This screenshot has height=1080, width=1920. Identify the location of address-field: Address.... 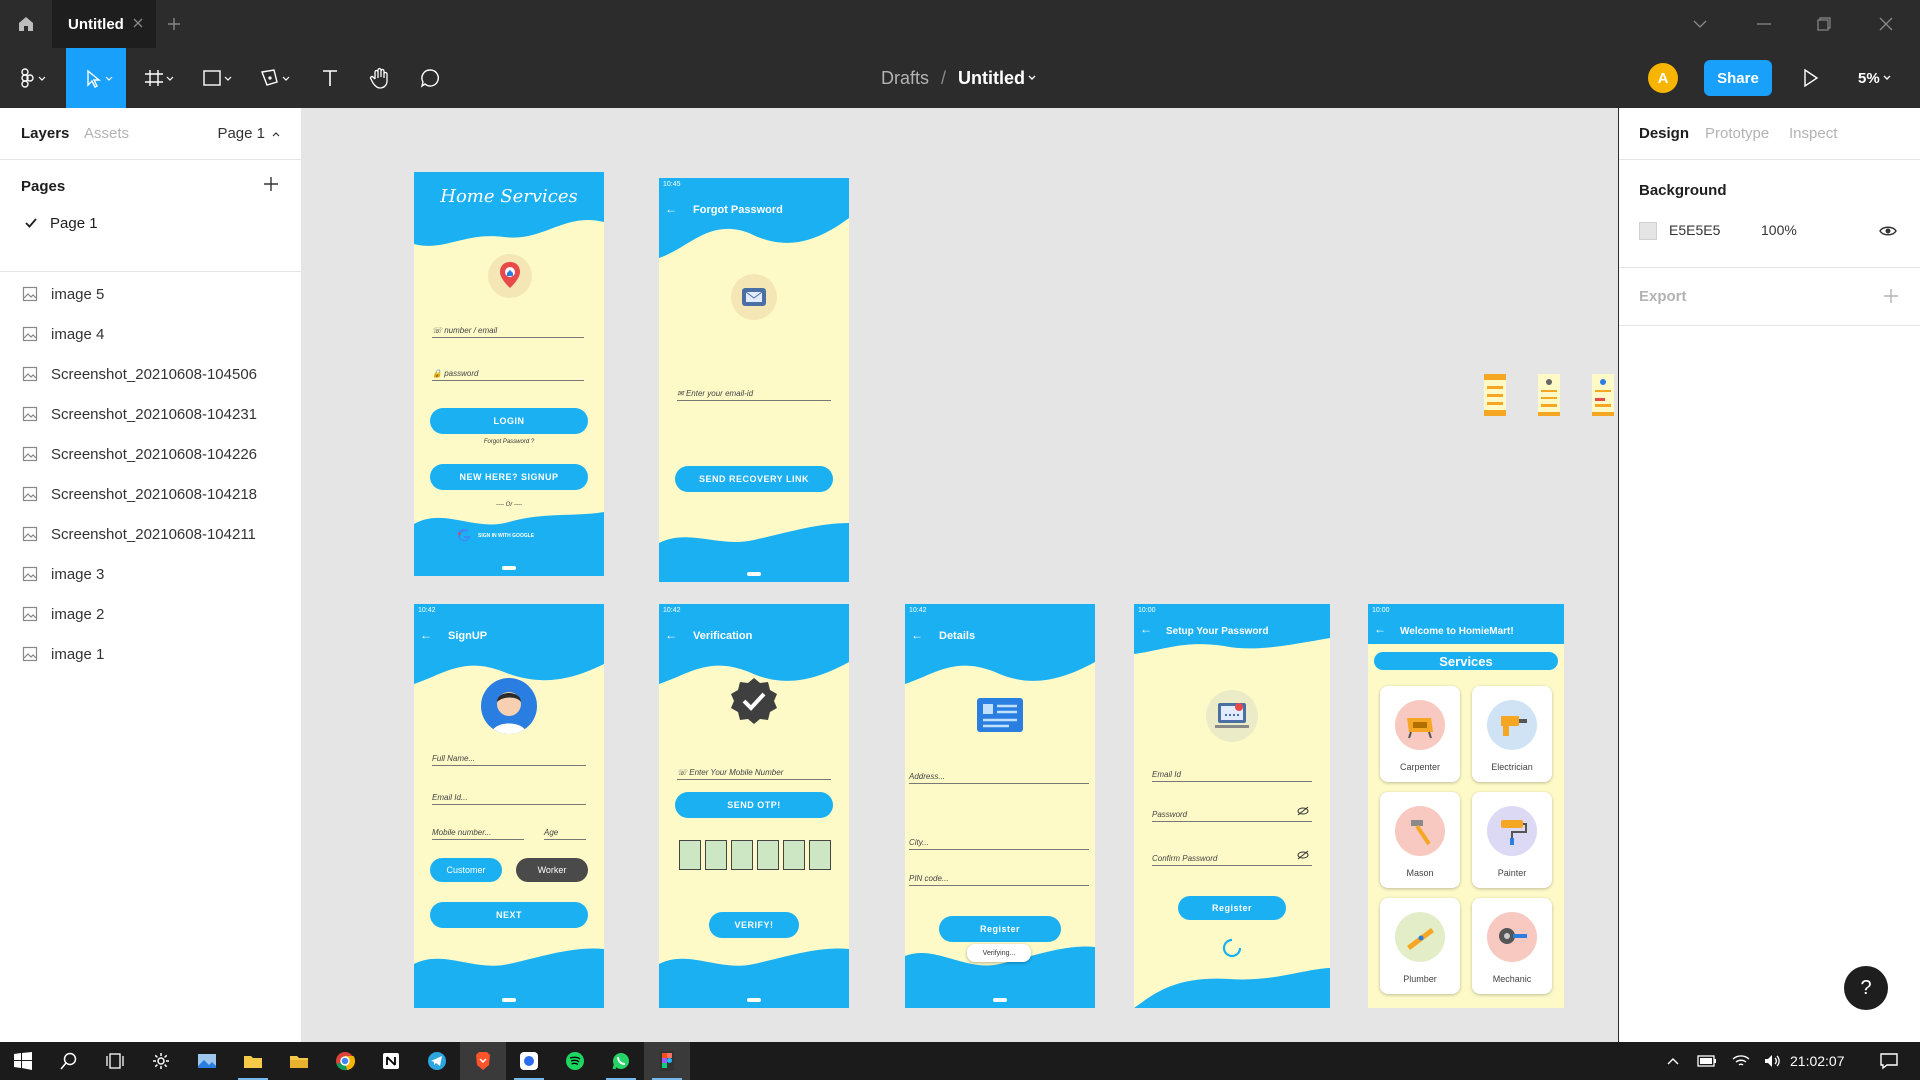
(999, 778).